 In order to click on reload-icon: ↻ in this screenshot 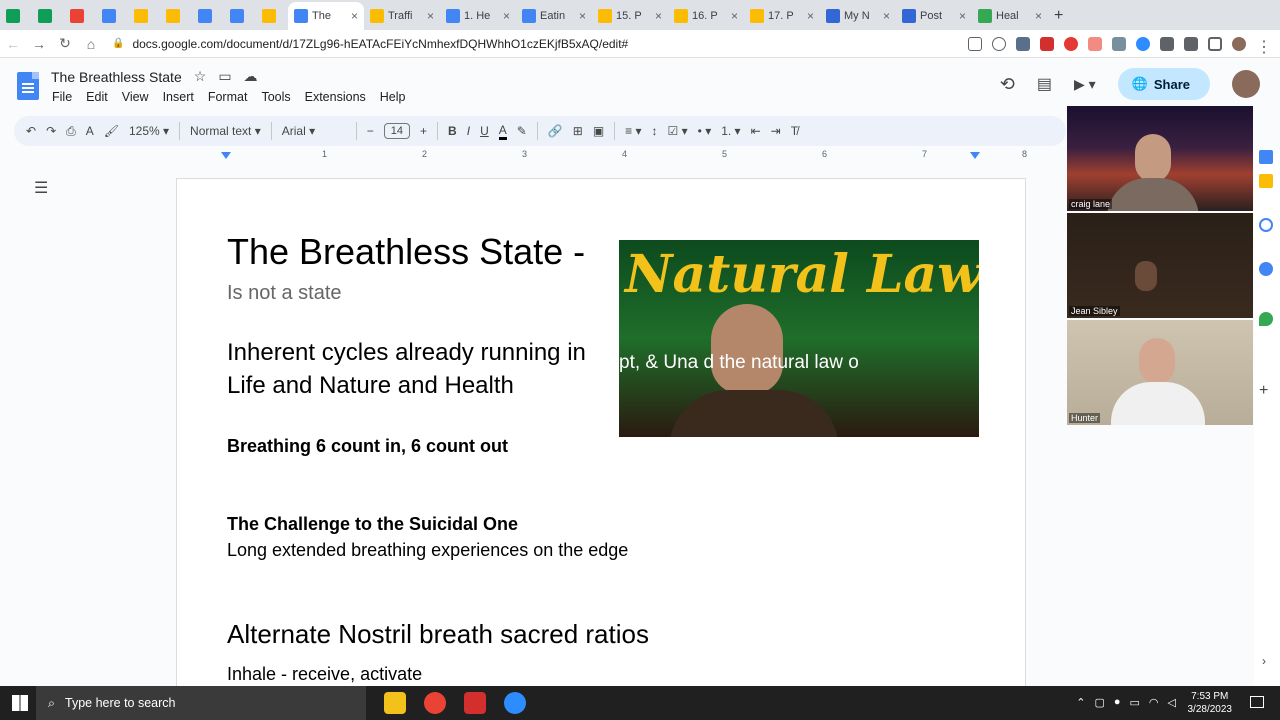, I will do `click(65, 43)`.